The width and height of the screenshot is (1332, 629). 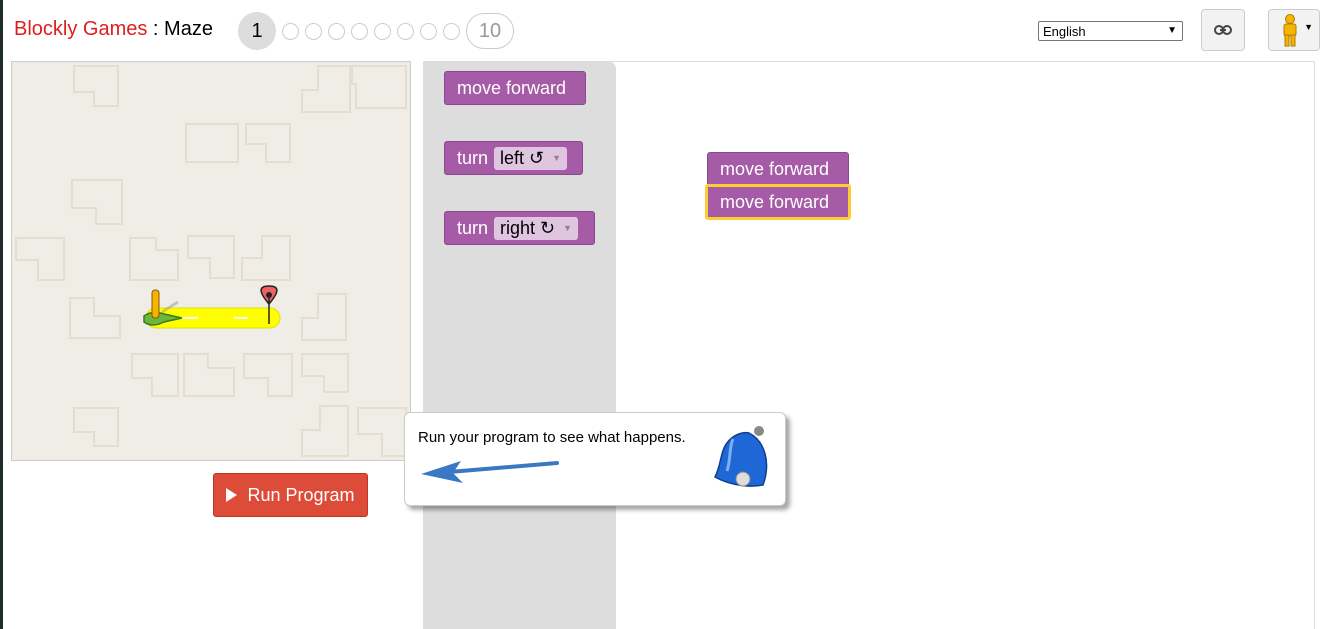 I want to click on run-program-button: Run Program, so click(x=290, y=495).